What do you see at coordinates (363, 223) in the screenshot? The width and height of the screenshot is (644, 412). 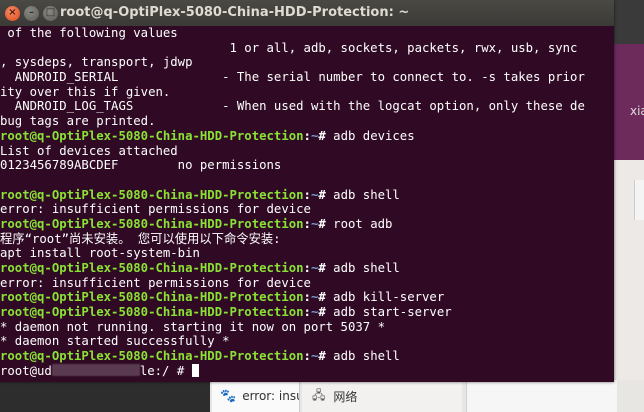 I see `command-text: root adb` at bounding box center [363, 223].